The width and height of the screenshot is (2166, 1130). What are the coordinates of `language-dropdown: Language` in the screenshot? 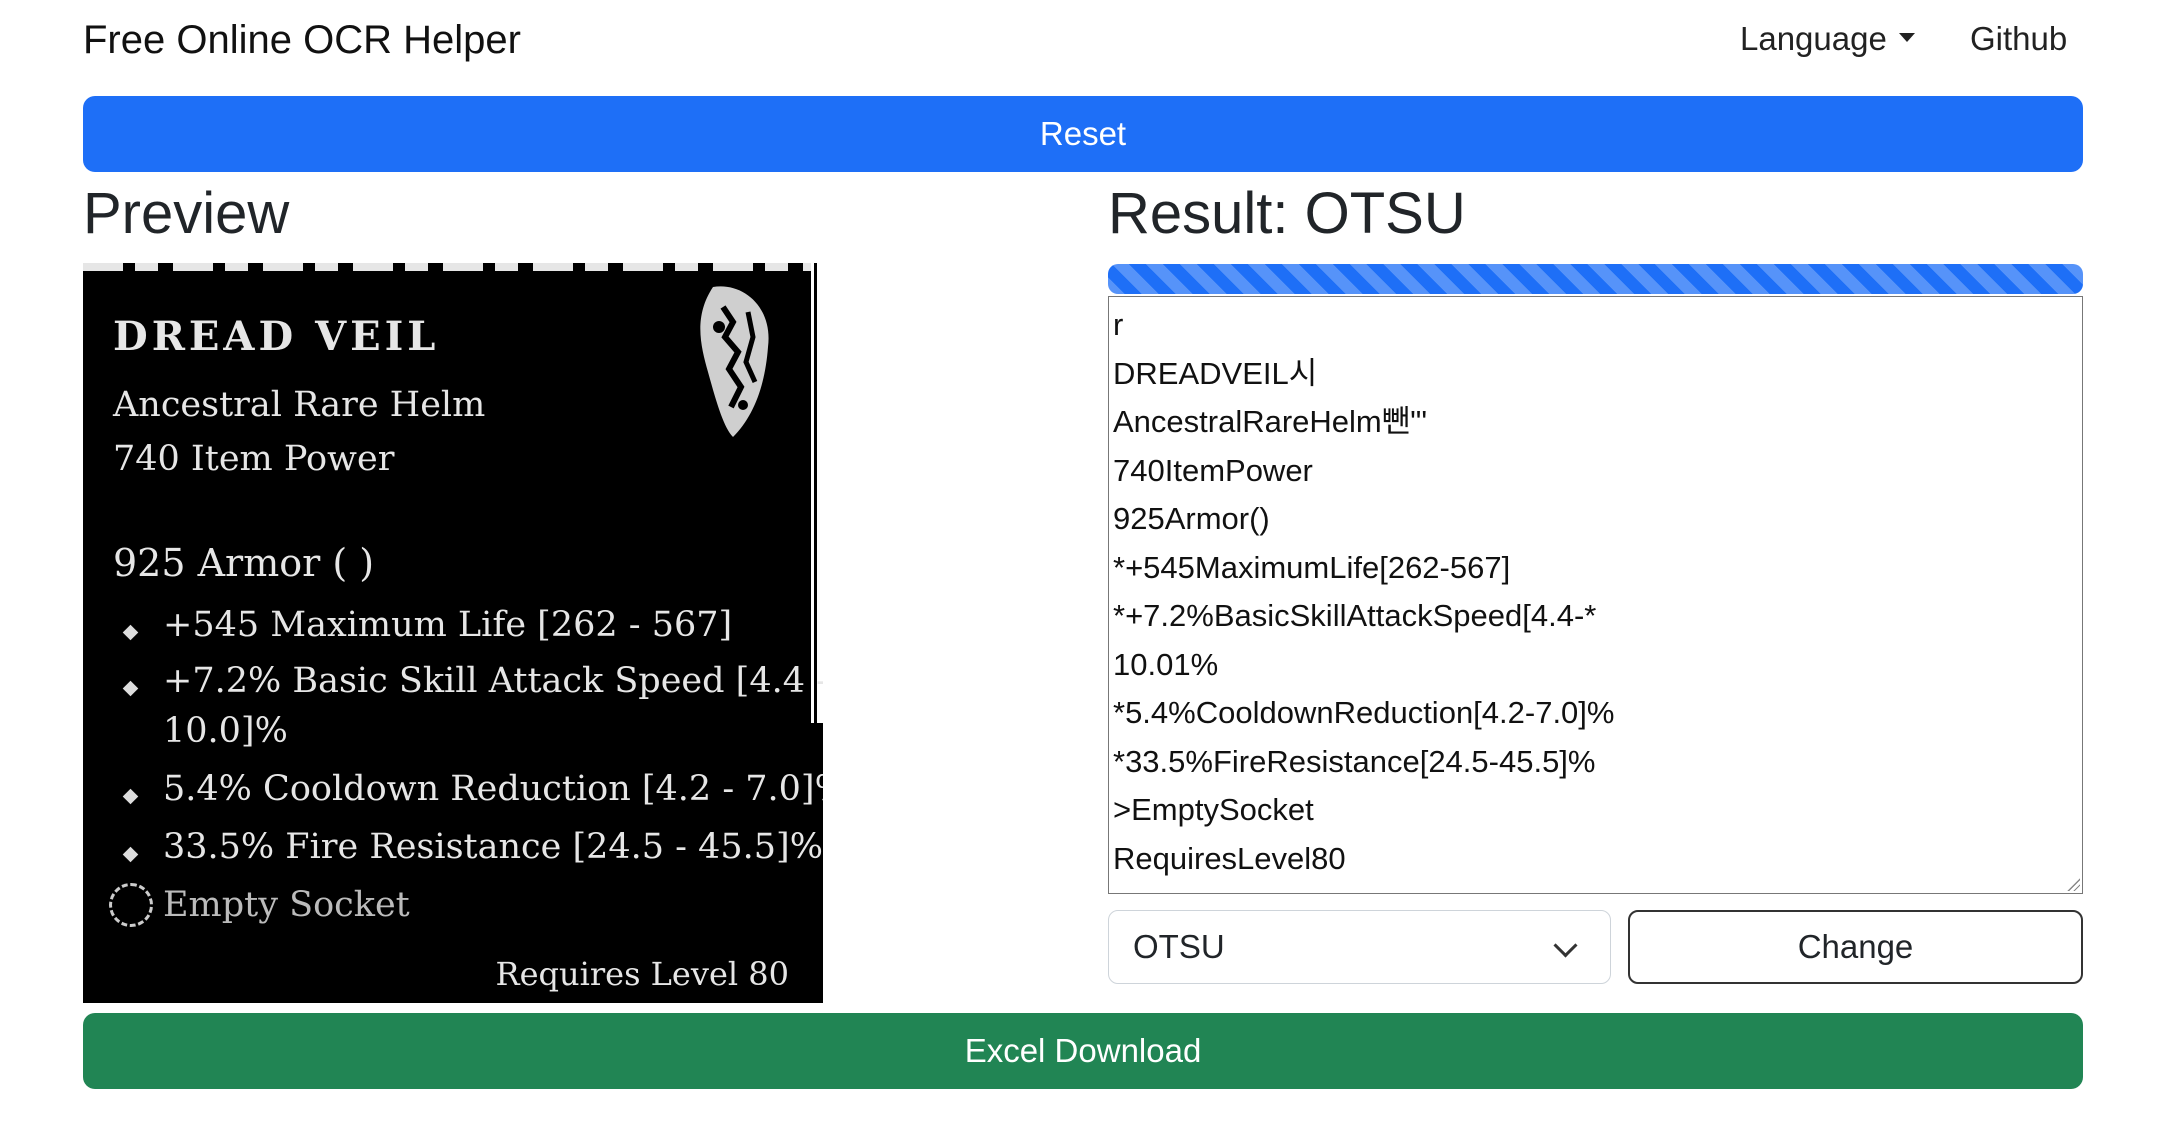 It's located at (1827, 39).